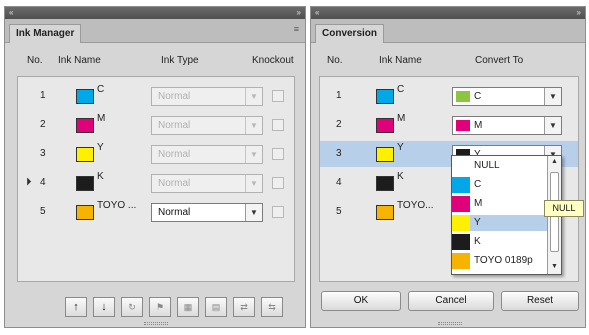 The image size is (589, 335). What do you see at coordinates (499, 166) in the screenshot?
I see `dropdown-option: NULL` at bounding box center [499, 166].